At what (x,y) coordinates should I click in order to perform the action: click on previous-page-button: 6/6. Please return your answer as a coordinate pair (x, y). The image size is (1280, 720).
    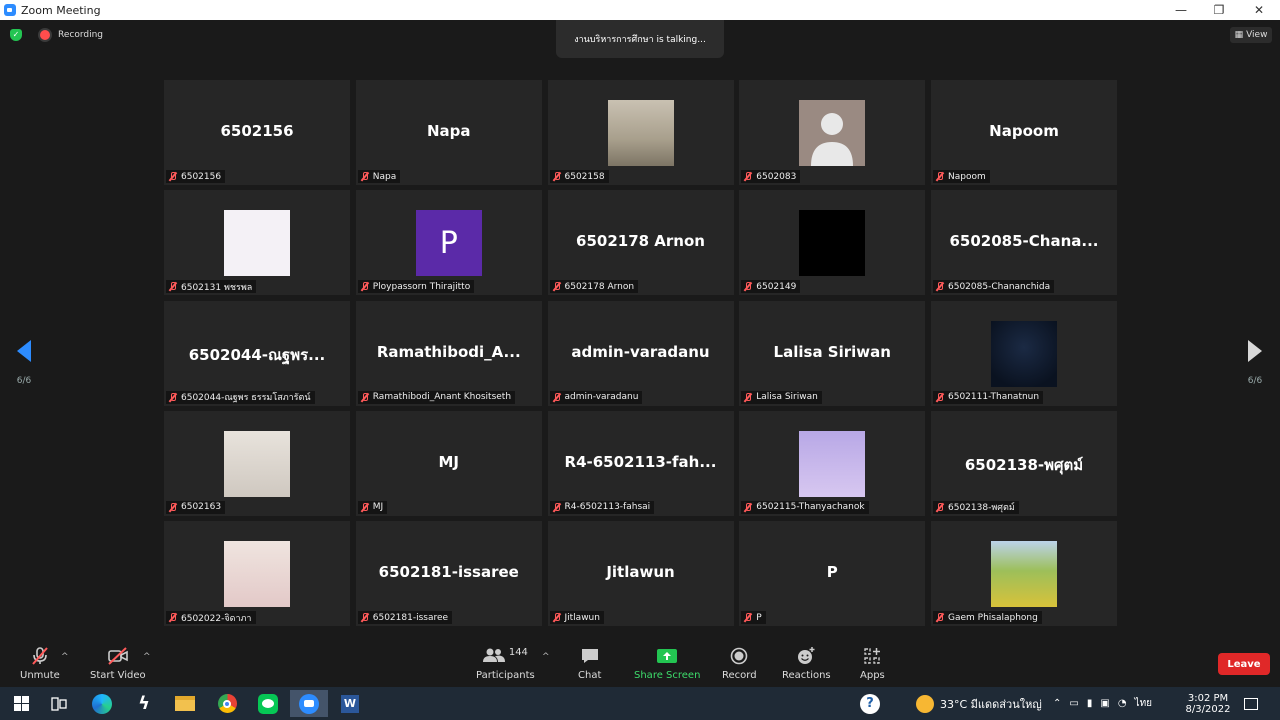
    Looking at the image, I should click on (24, 363).